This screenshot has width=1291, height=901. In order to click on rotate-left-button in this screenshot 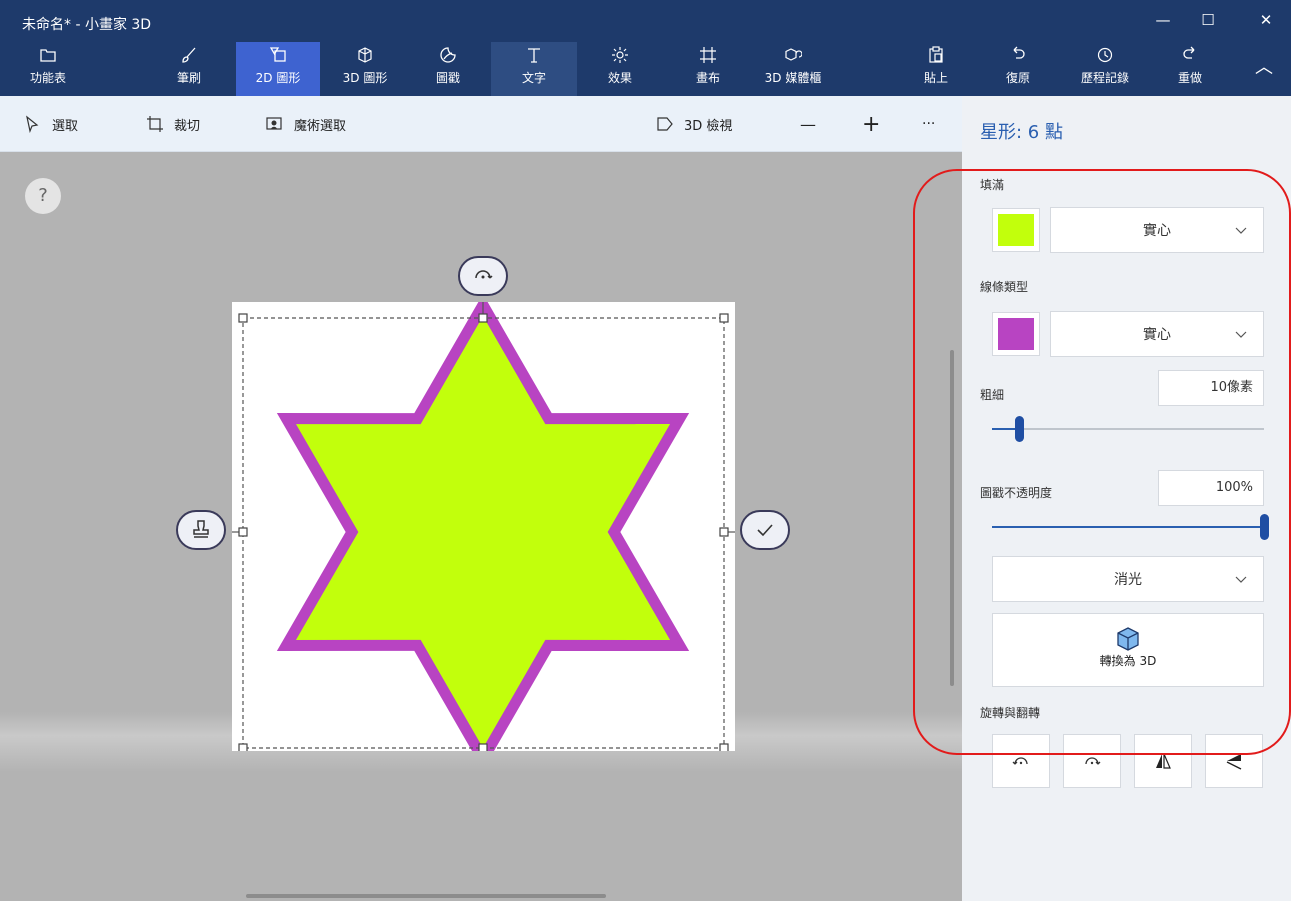, I will do `click(1021, 761)`.